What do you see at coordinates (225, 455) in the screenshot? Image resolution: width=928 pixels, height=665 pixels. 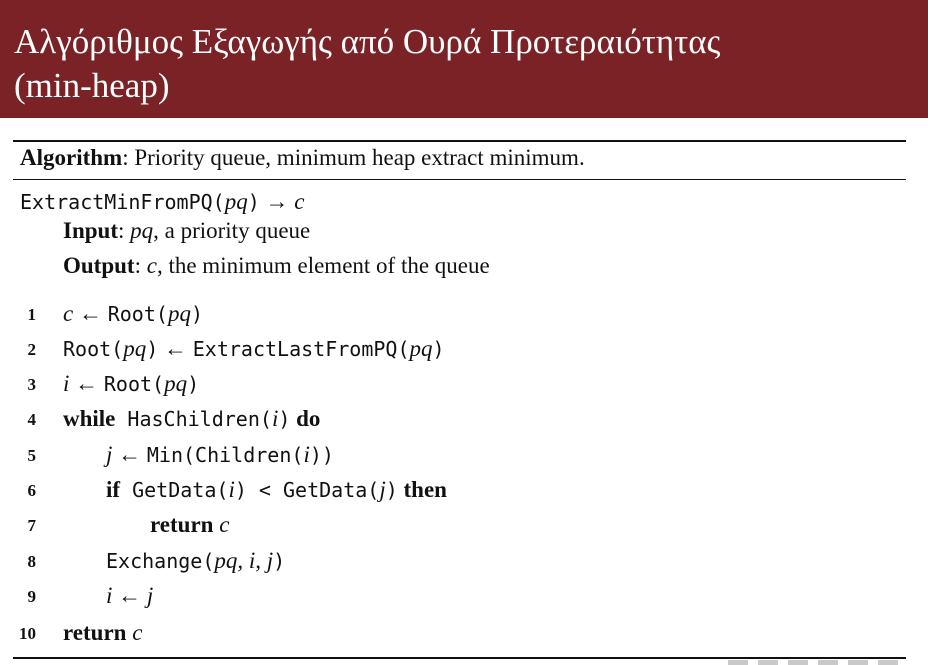 I see `func: Min(Children(` at bounding box center [225, 455].